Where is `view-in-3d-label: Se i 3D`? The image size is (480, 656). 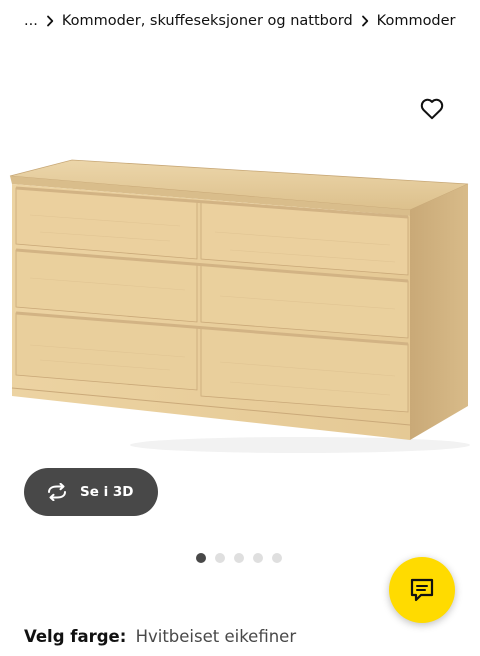 view-in-3d-label: Se i 3D is located at coordinates (107, 492).